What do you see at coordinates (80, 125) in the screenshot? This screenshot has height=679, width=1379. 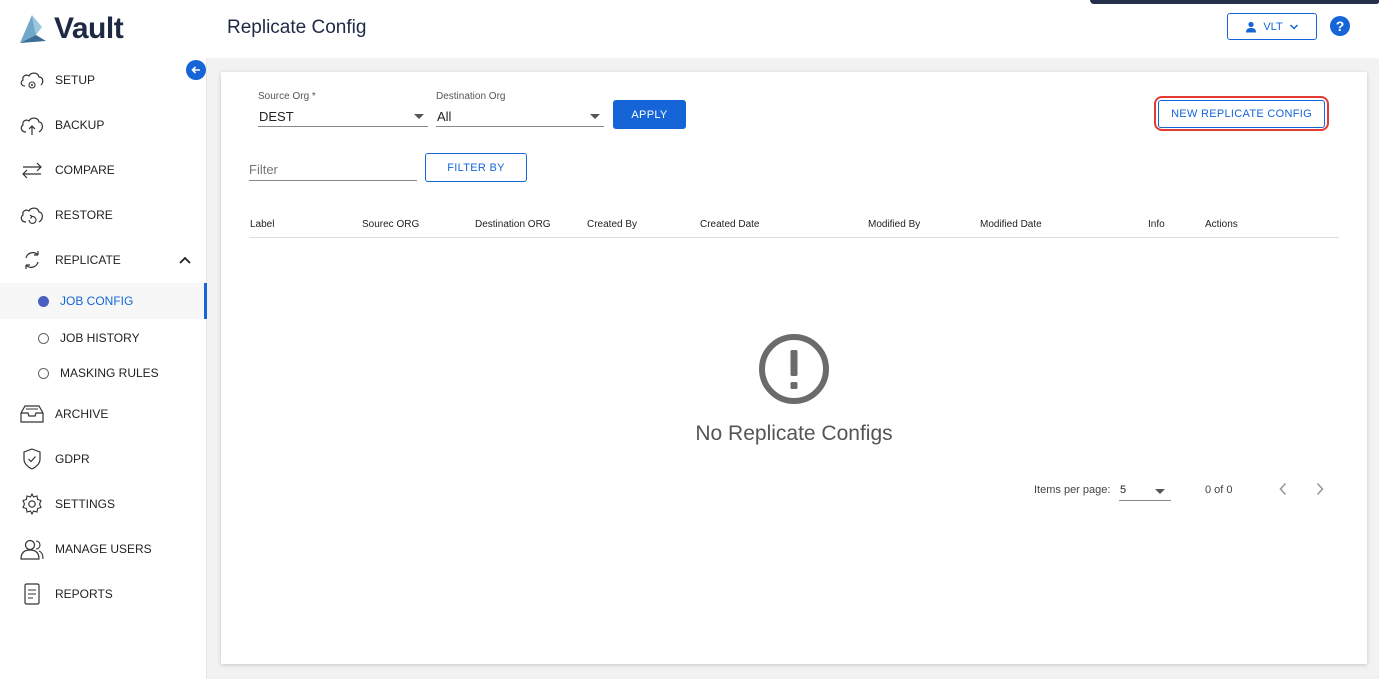 I see `sidebar-item-label: BACKUP` at bounding box center [80, 125].